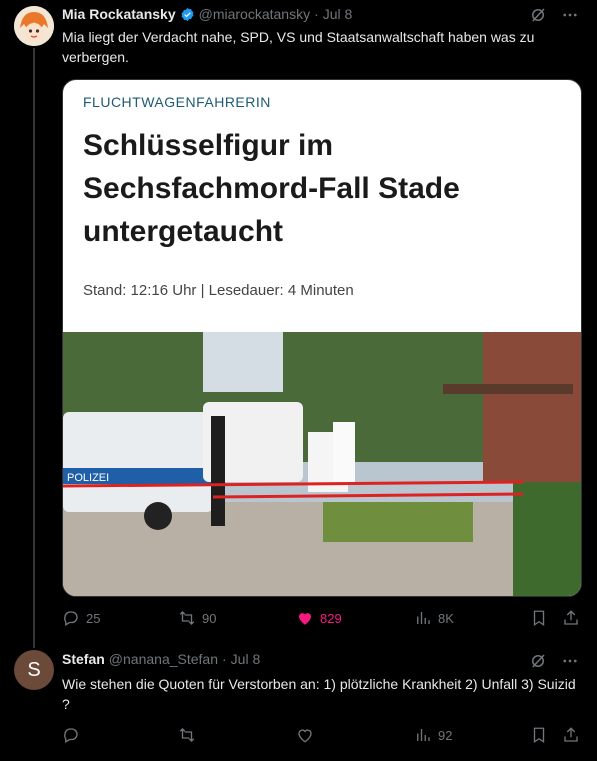 This screenshot has height=761, width=597. I want to click on avatar-illustration-icon, so click(34, 26).